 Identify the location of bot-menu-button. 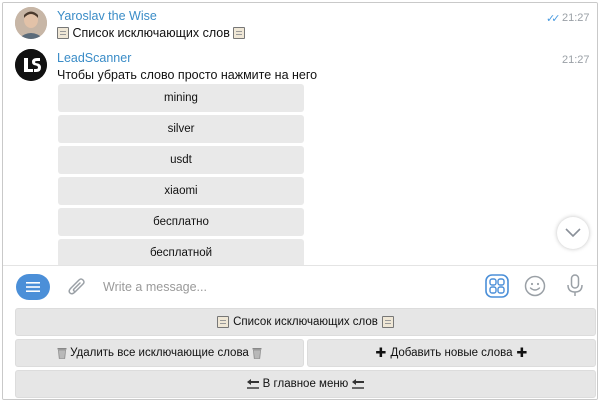
(33, 287).